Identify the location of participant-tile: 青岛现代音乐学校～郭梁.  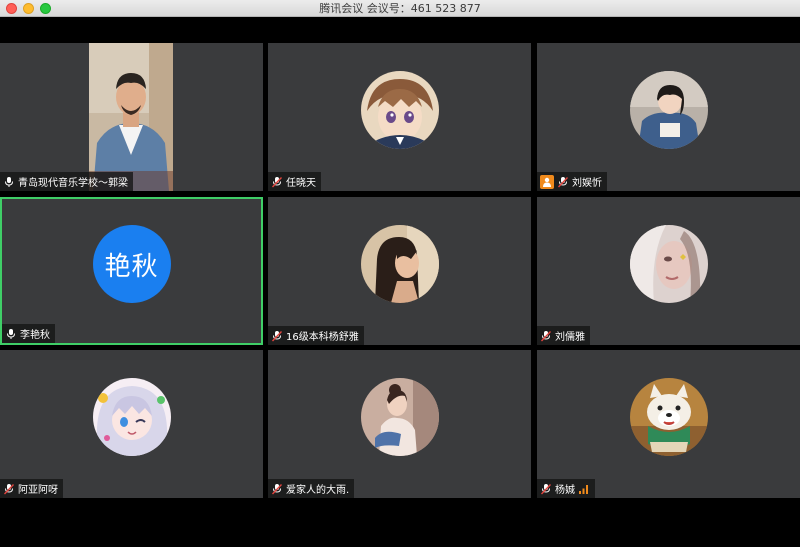
(131, 117).